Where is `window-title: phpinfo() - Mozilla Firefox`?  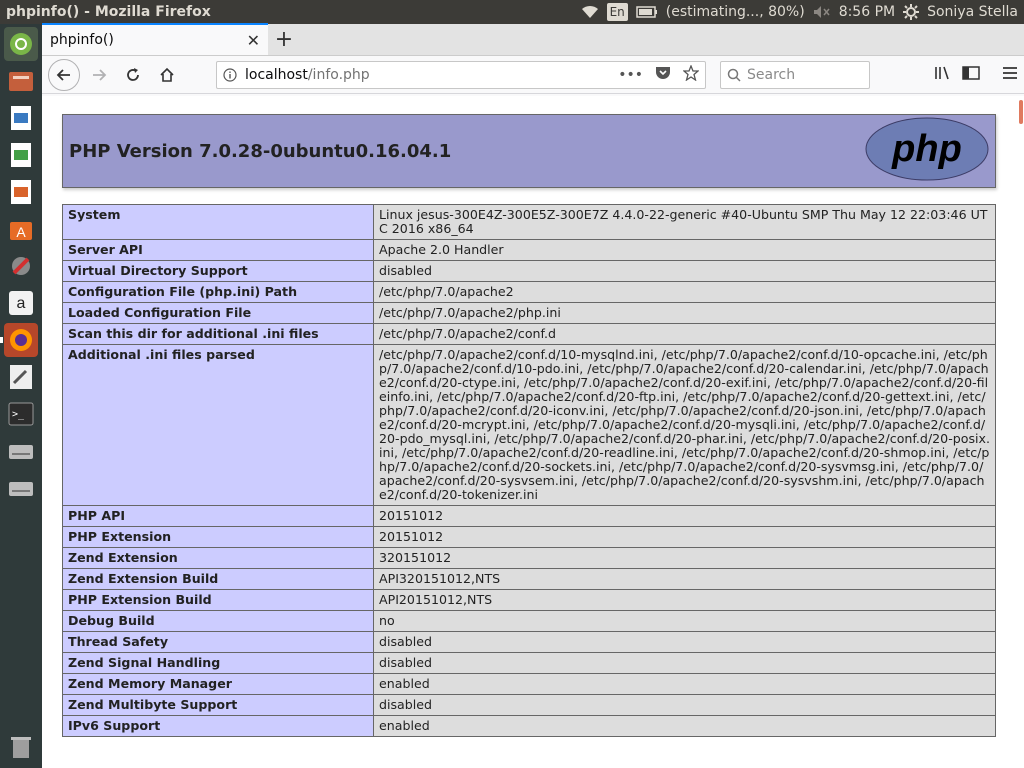 window-title: phpinfo() - Mozilla Firefox is located at coordinates (108, 12).